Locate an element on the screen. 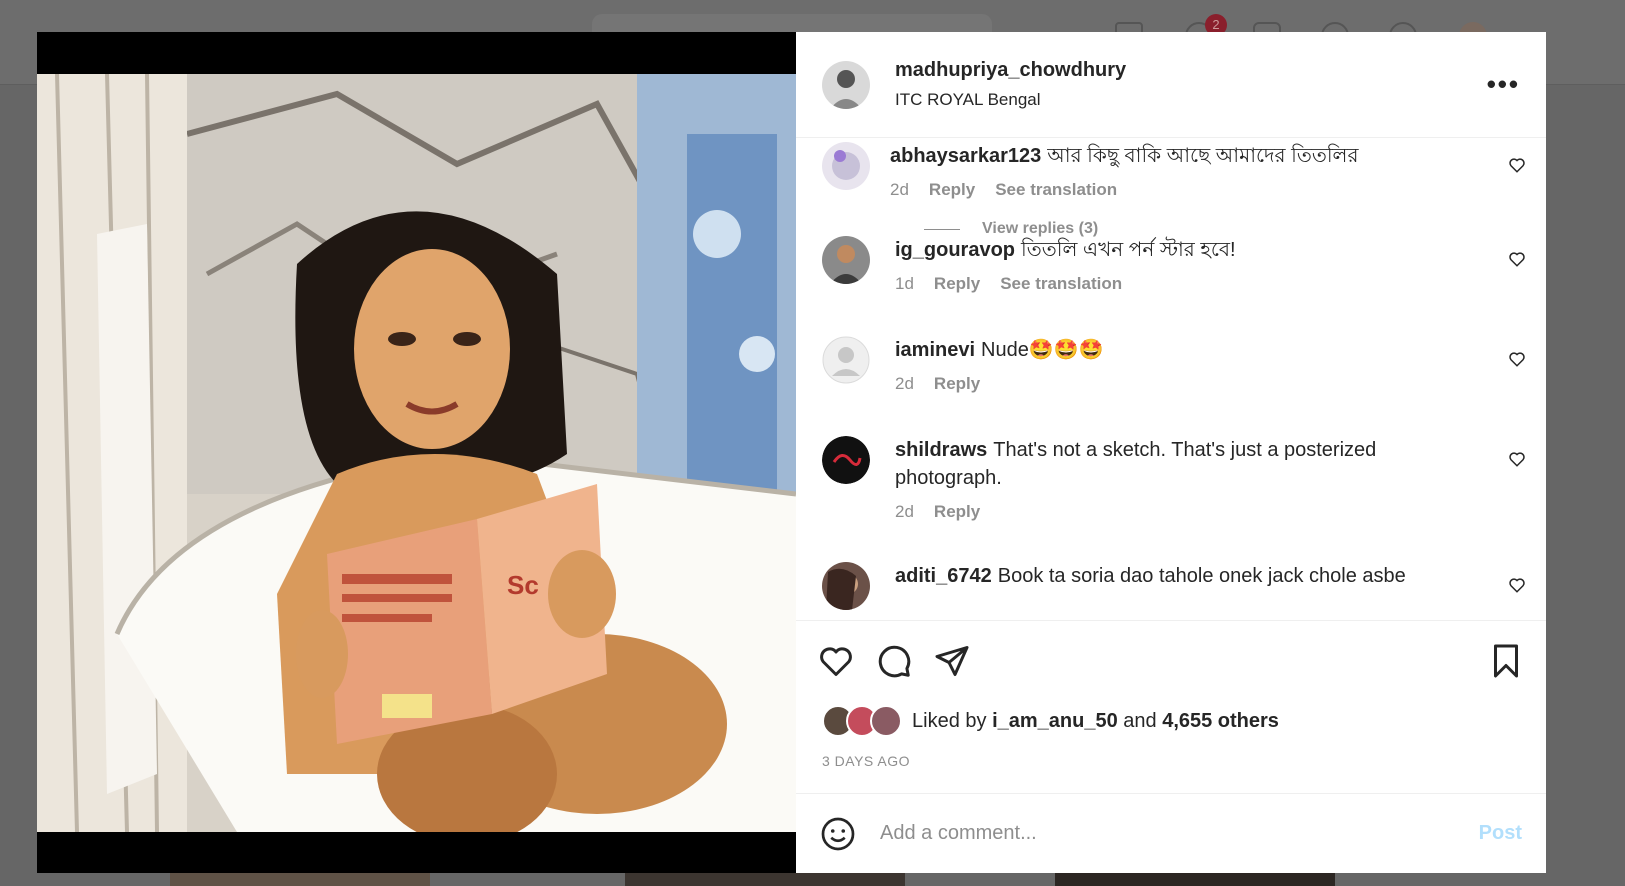 This screenshot has width=1625, height=886. liker-avatars is located at coordinates (862, 721).